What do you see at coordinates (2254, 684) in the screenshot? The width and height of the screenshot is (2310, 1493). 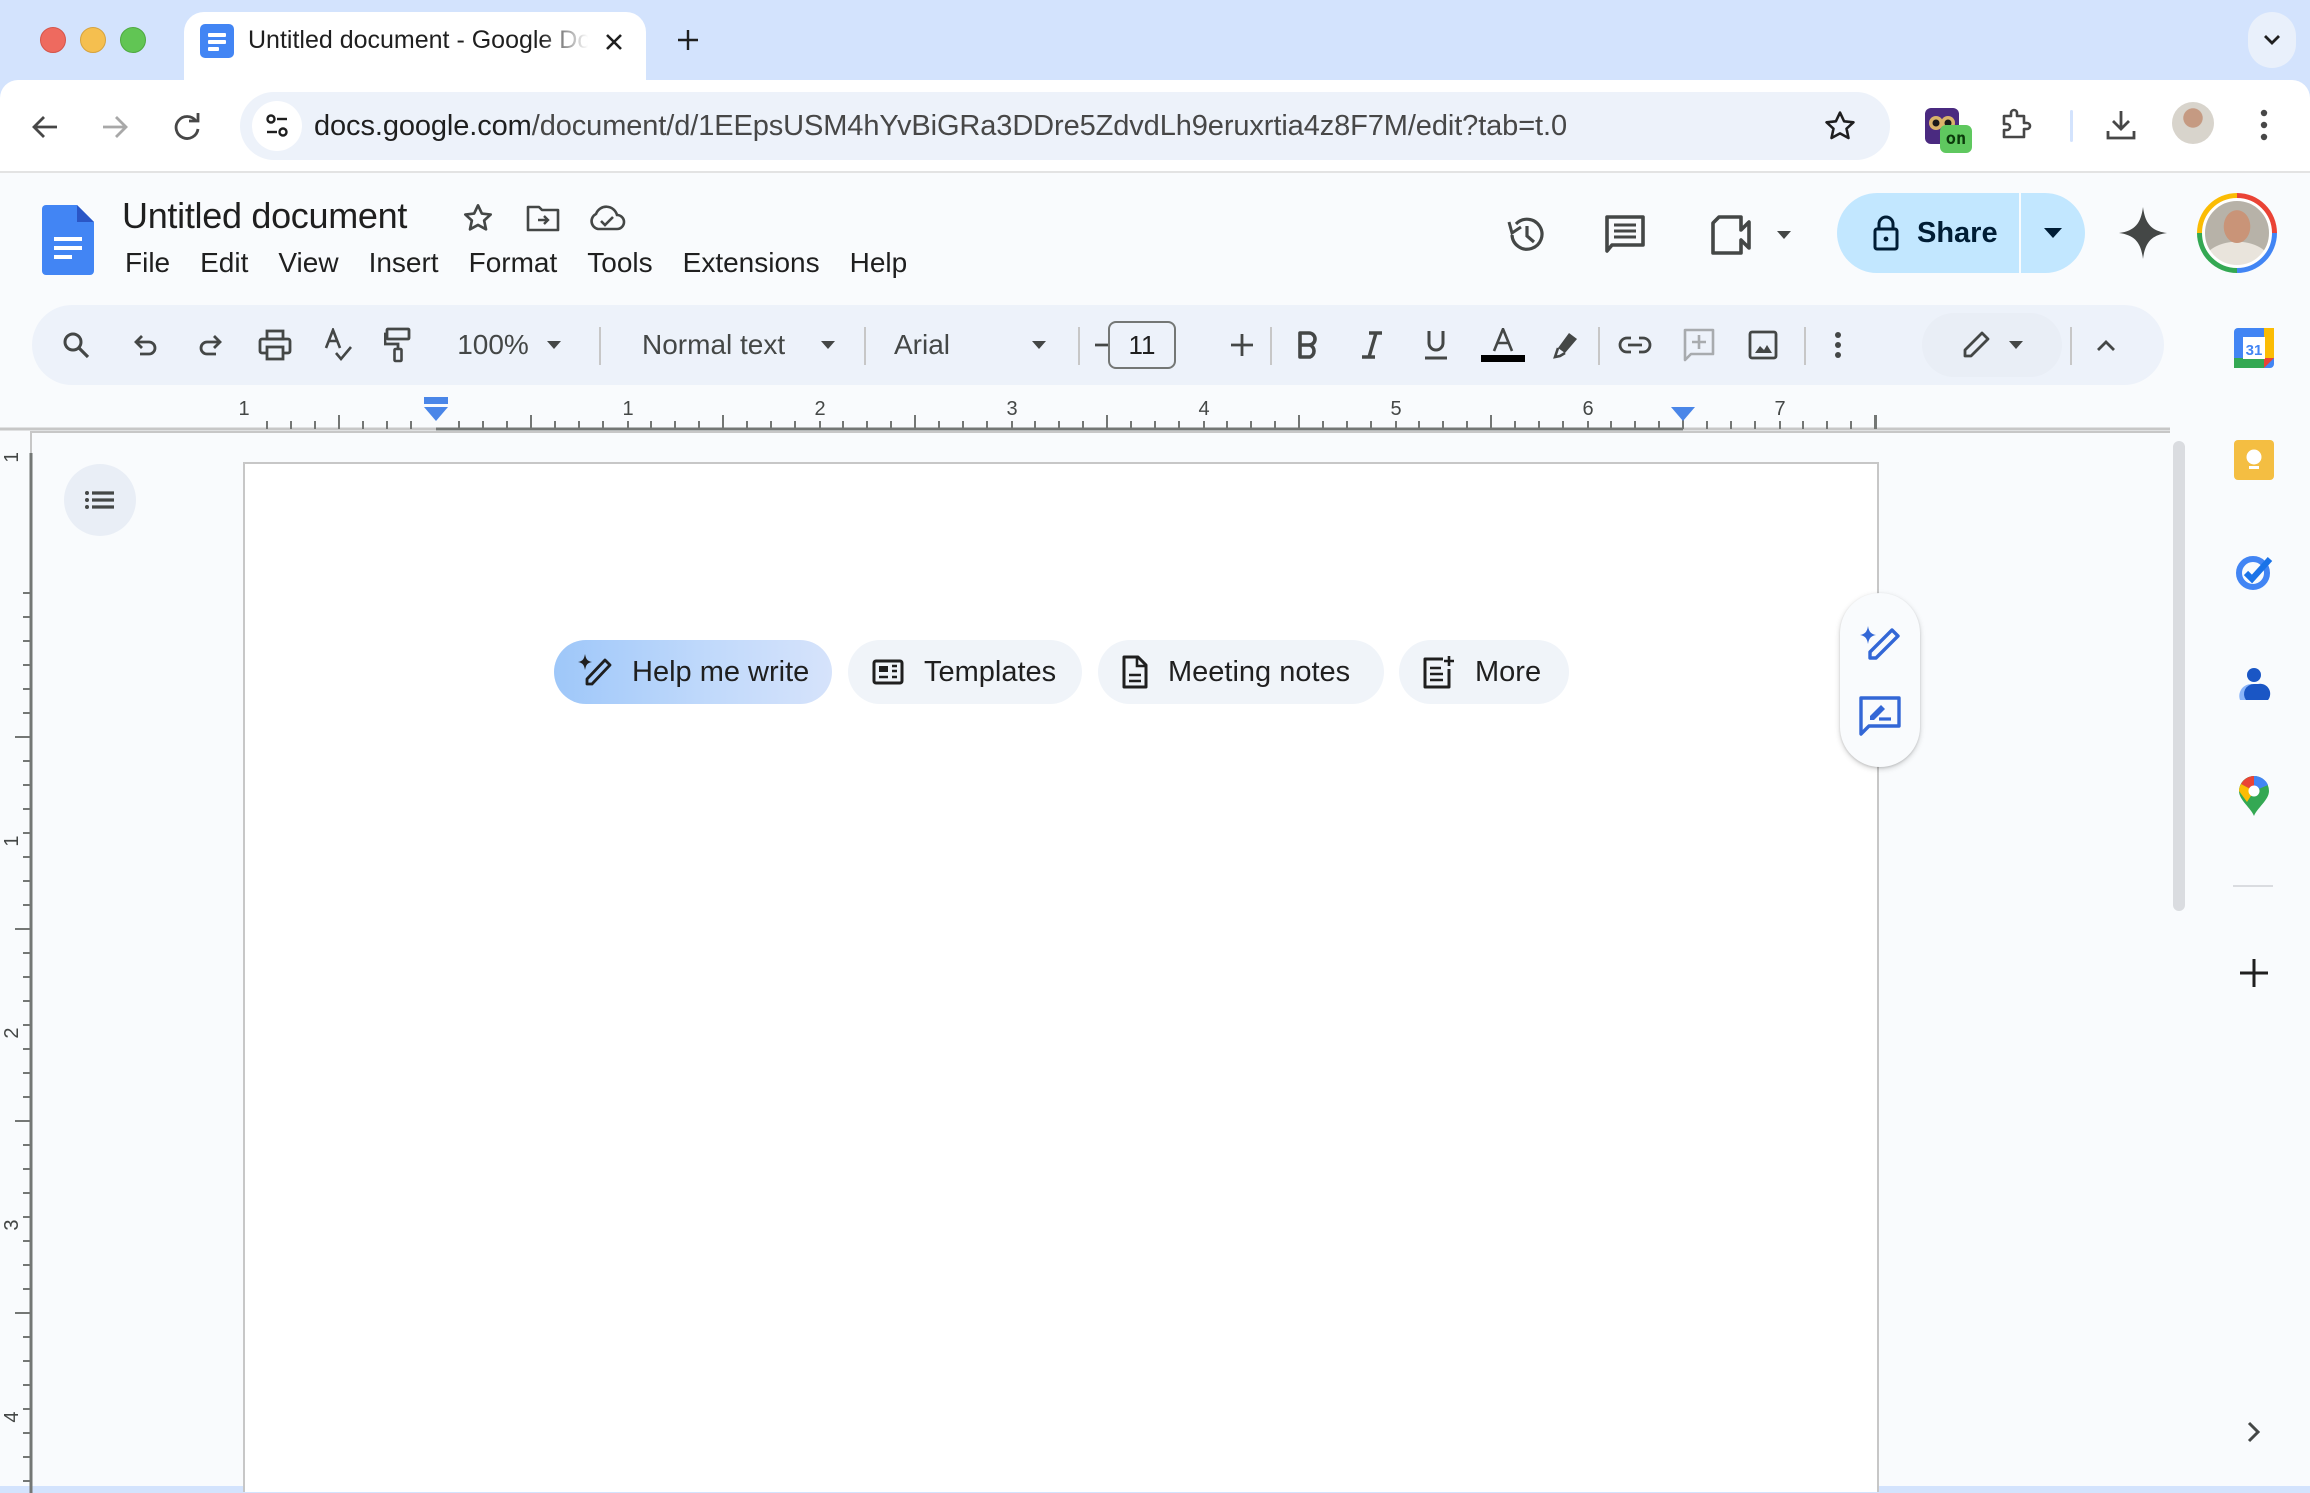 I see `contacts-button` at bounding box center [2254, 684].